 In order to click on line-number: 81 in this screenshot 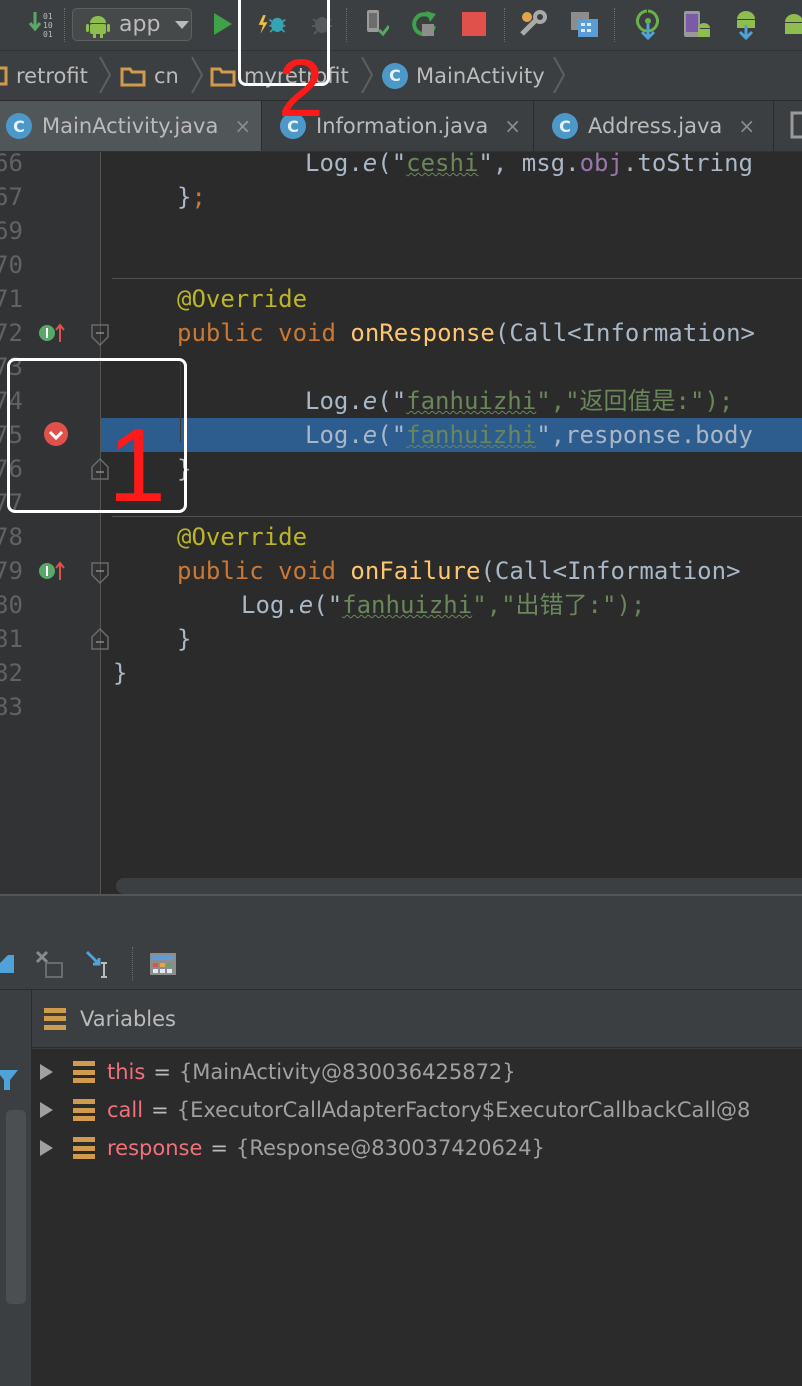, I will do `click(11, 639)`.